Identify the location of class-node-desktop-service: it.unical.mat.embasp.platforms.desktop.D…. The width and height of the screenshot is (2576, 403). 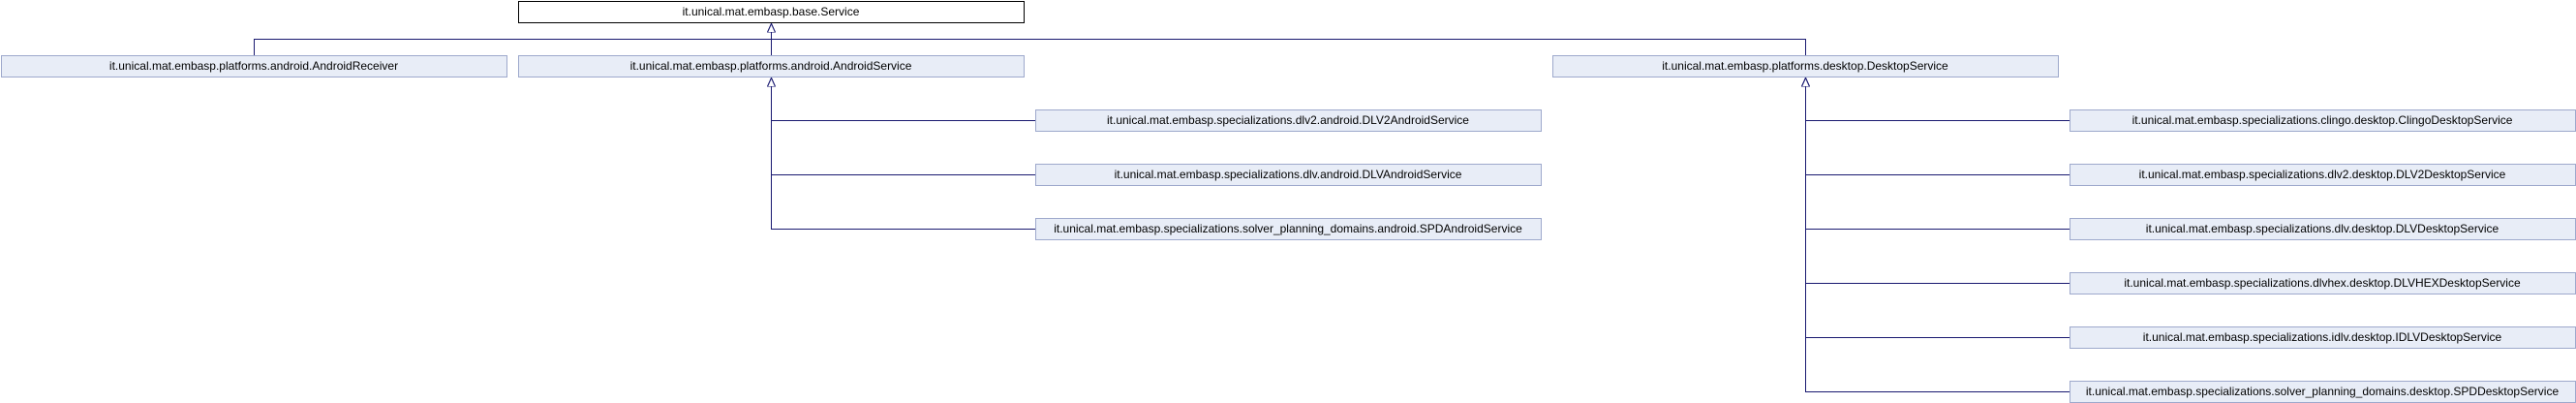
(1805, 66).